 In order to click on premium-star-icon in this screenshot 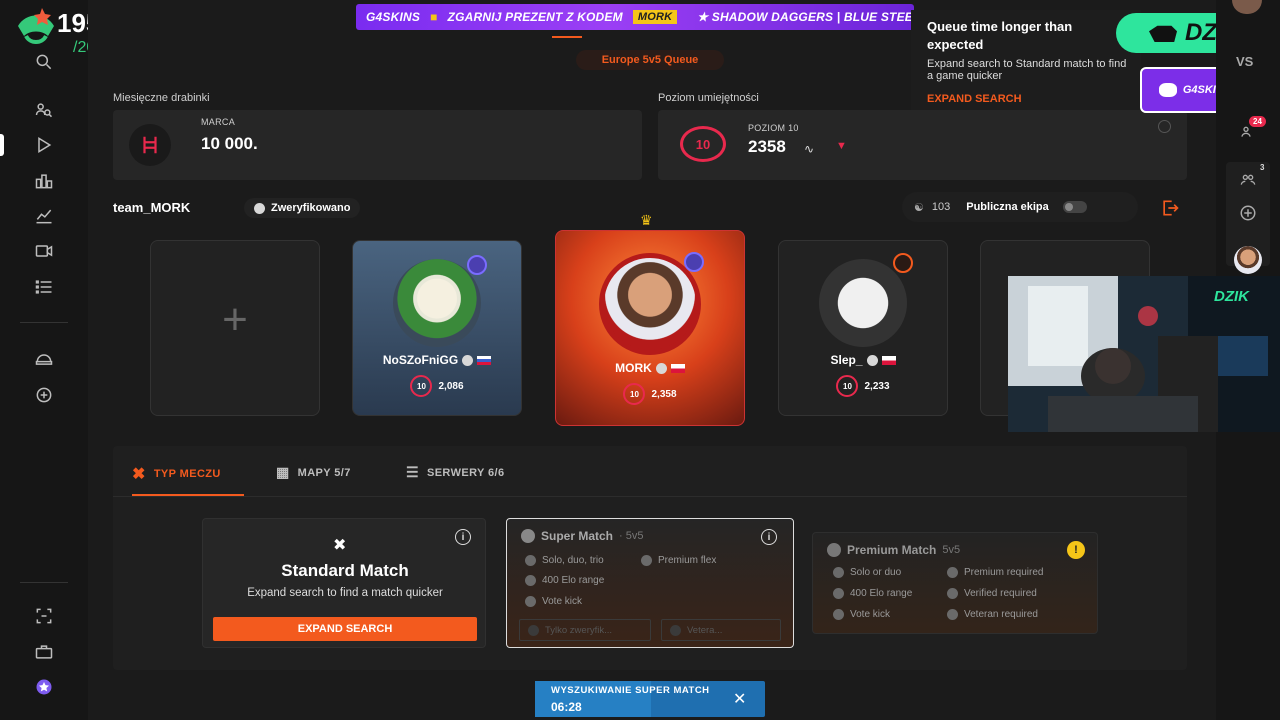, I will do `click(44, 687)`.